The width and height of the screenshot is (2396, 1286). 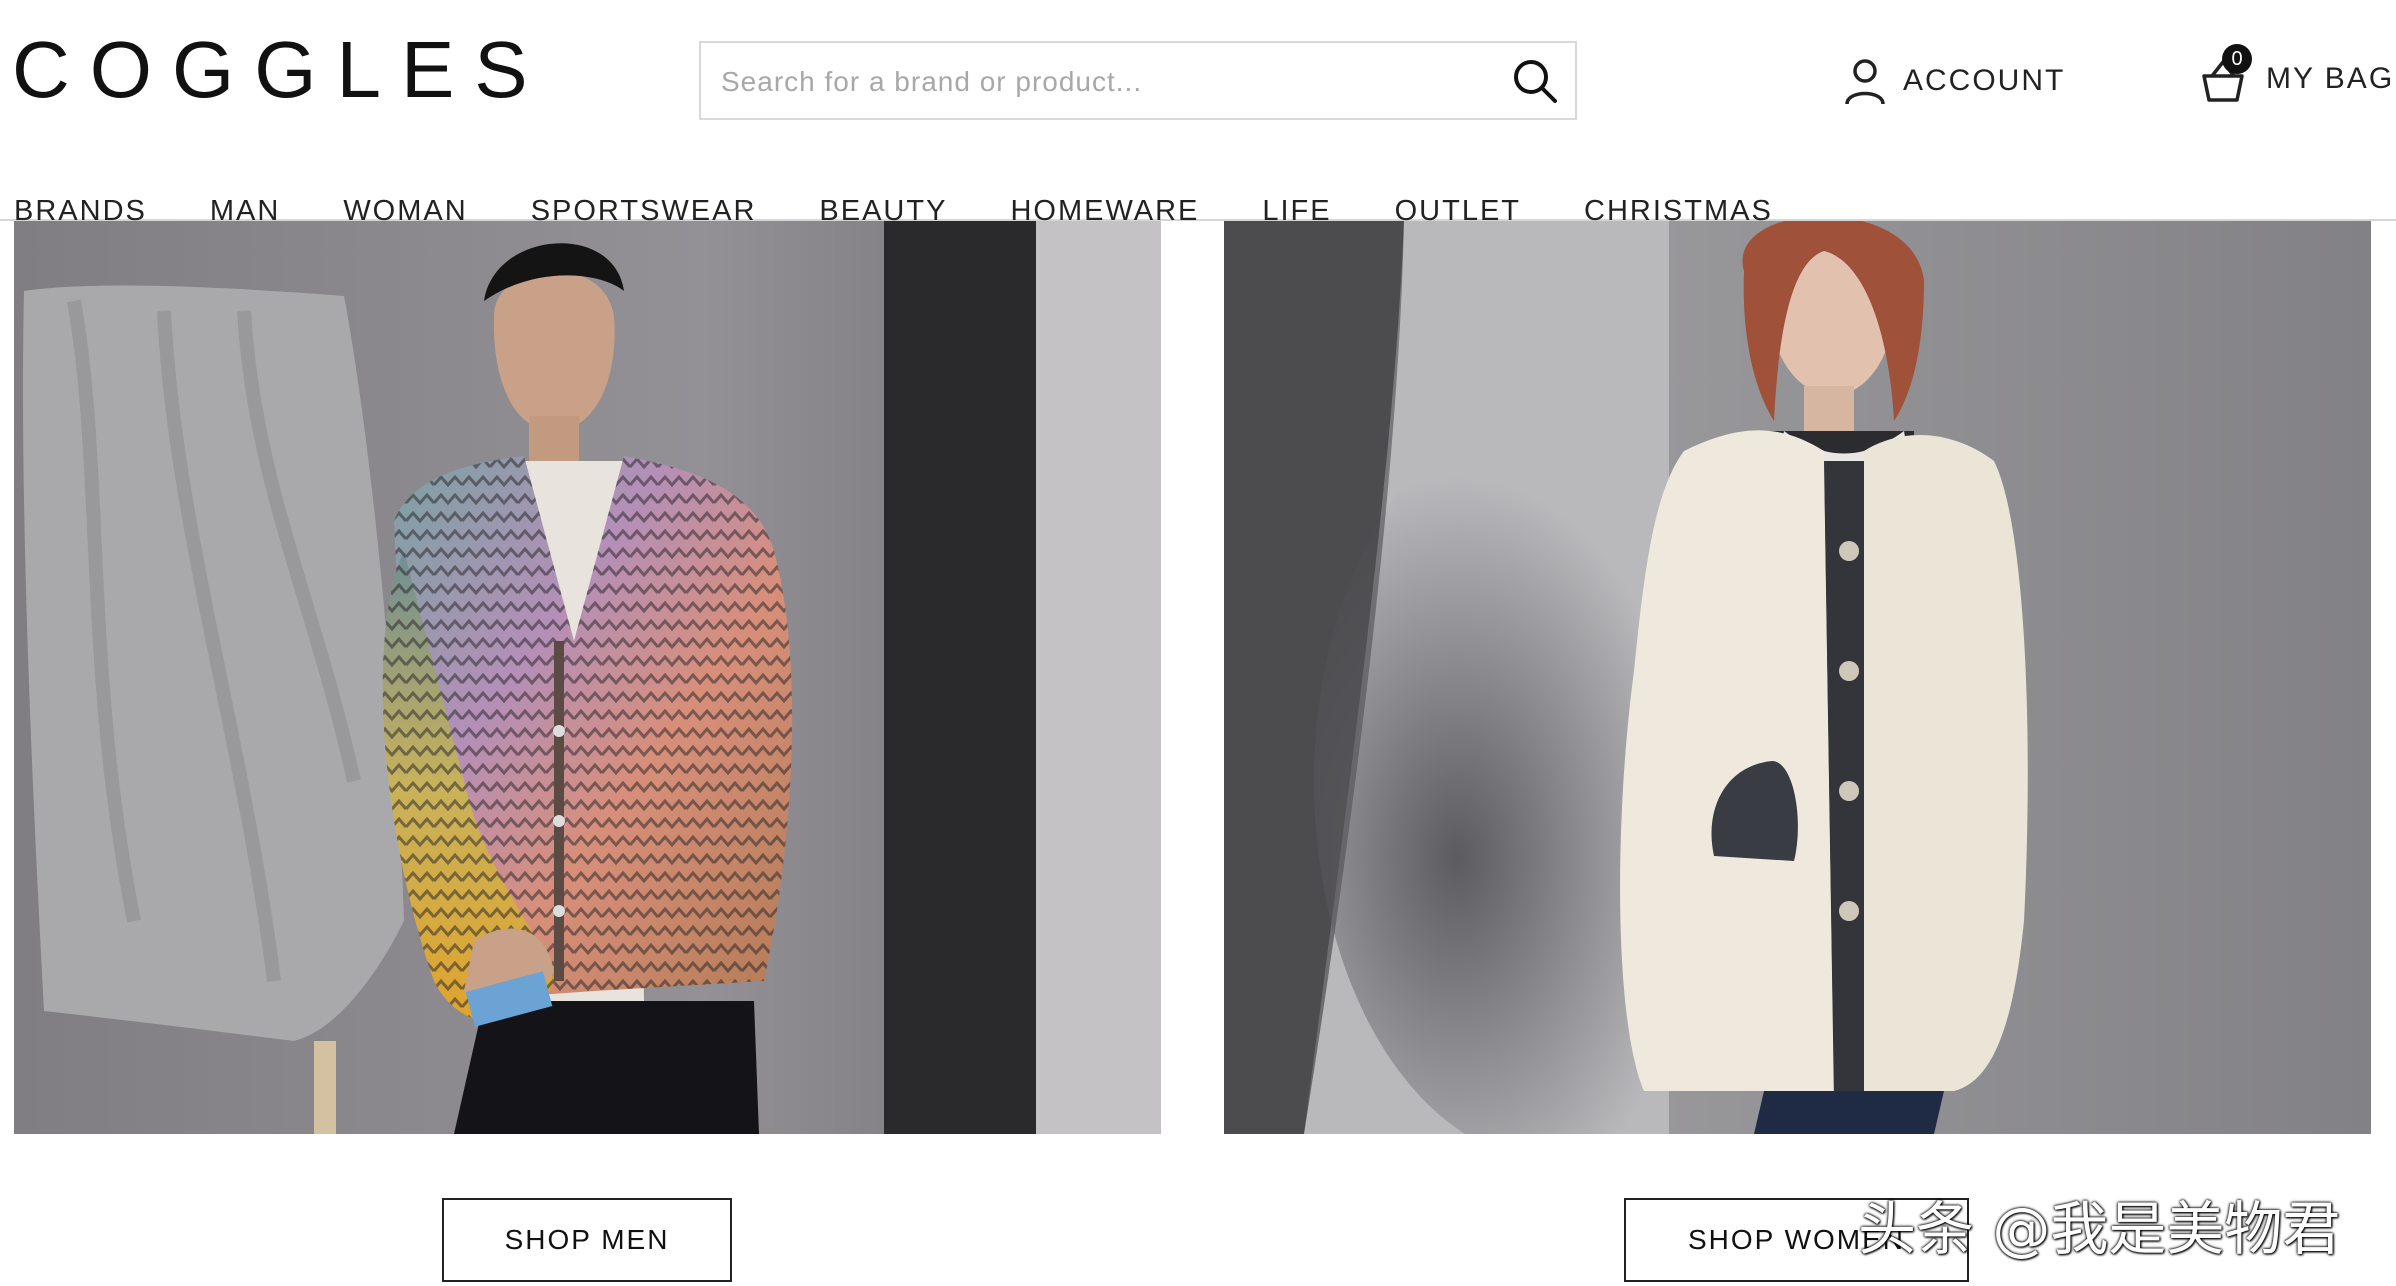 What do you see at coordinates (1678, 215) in the screenshot?
I see `nav-item-christmas: CHRISTMAS` at bounding box center [1678, 215].